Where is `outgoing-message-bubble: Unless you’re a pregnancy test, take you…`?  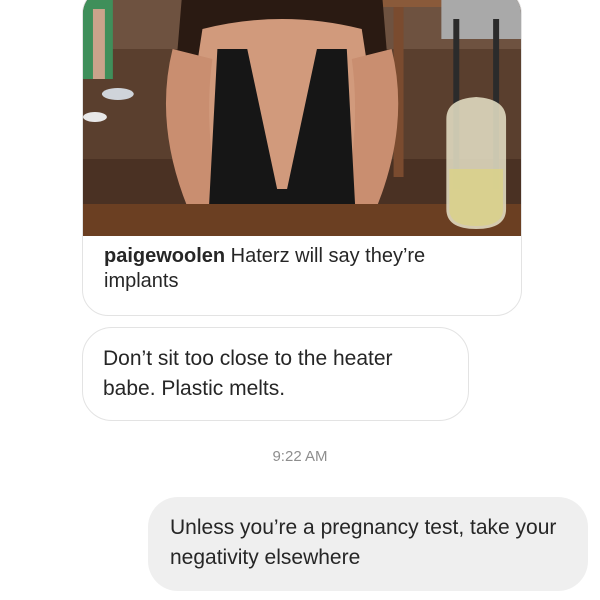 outgoing-message-bubble: Unless you’re a pregnancy test, take you… is located at coordinates (368, 544).